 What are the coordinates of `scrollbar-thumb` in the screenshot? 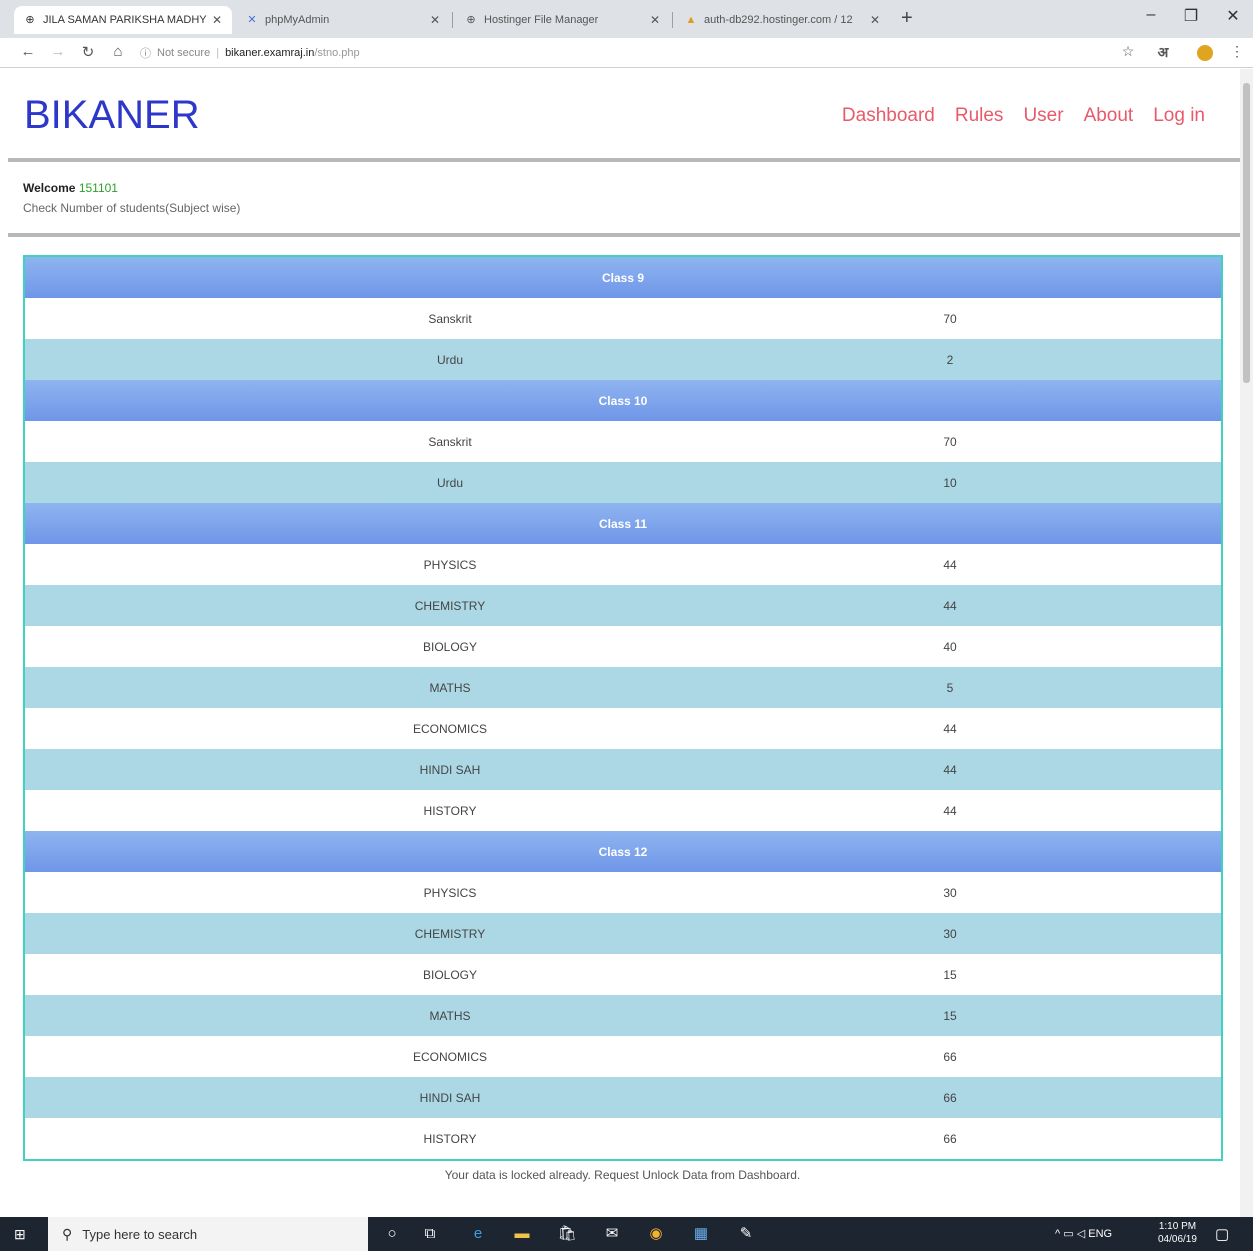 It's located at (1246, 233).